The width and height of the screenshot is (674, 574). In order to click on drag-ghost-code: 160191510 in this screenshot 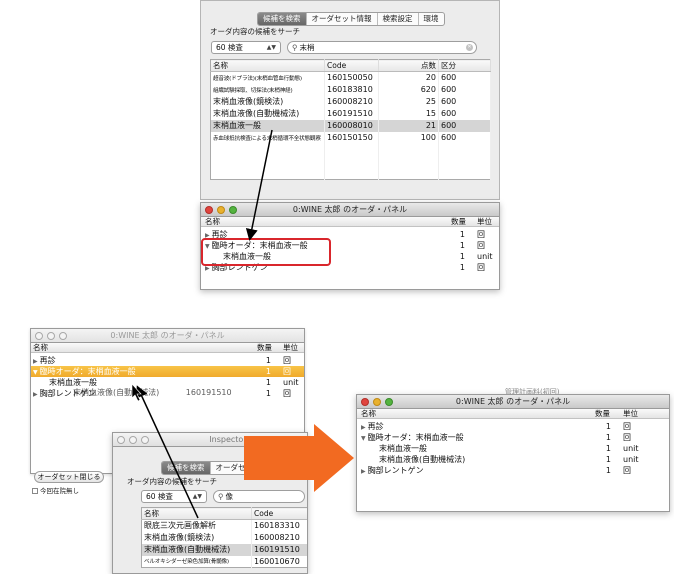, I will do `click(208, 392)`.